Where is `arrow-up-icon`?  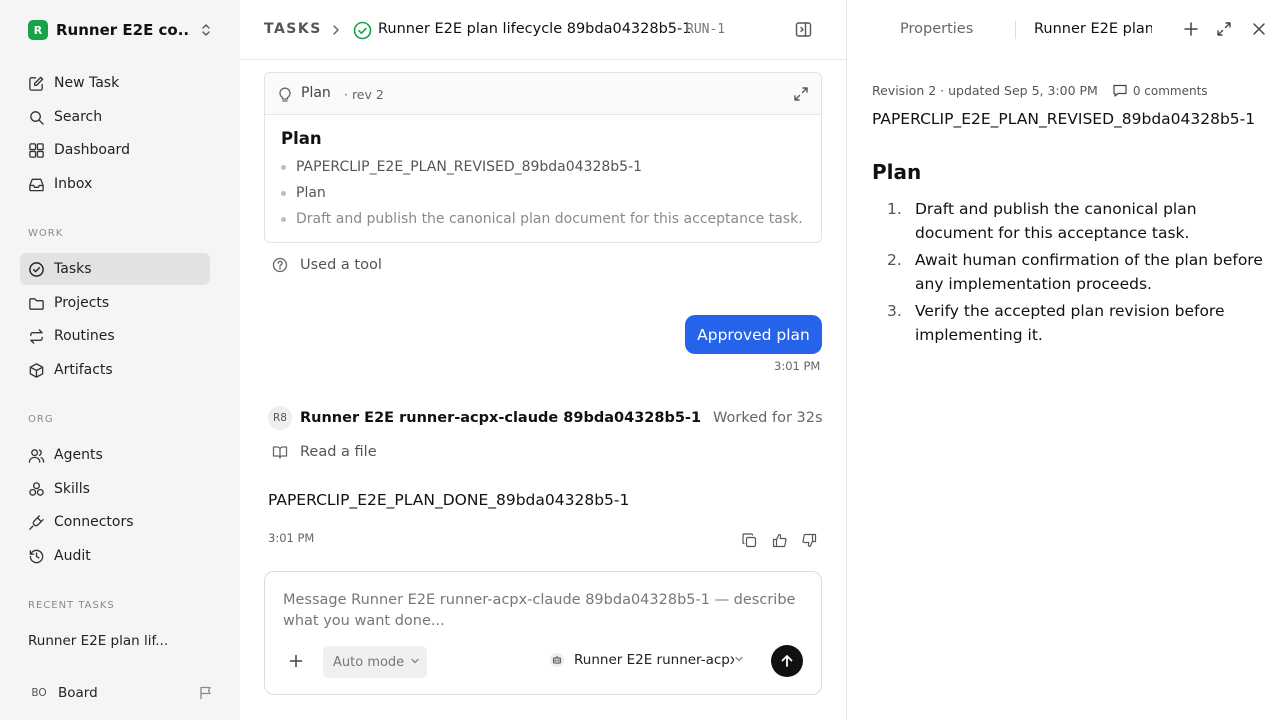 arrow-up-icon is located at coordinates (787, 661).